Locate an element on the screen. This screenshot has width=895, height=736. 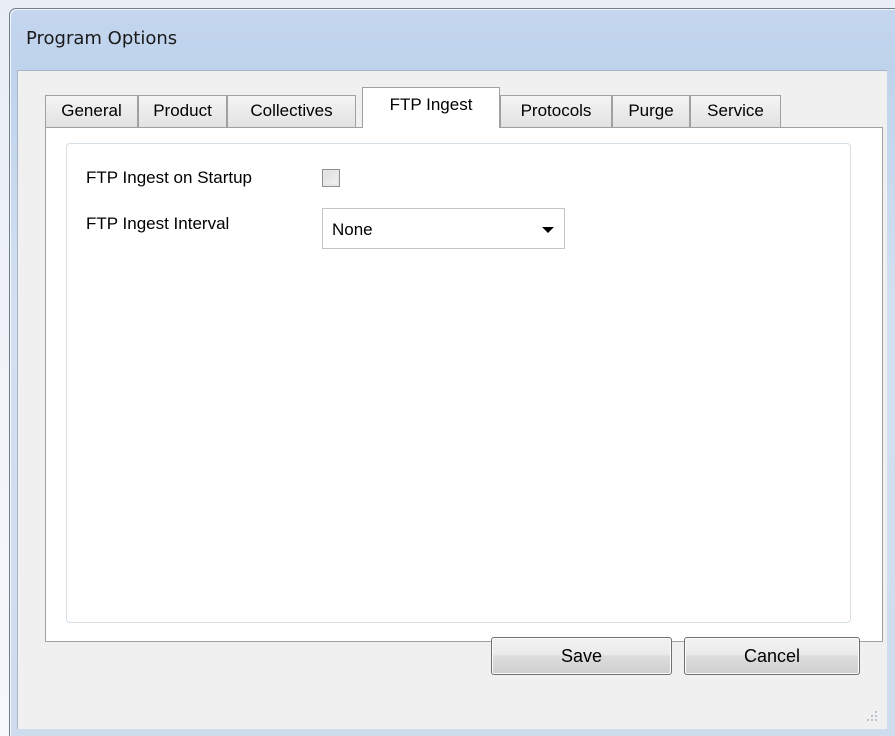
tab-purge: Purge is located at coordinates (651, 111).